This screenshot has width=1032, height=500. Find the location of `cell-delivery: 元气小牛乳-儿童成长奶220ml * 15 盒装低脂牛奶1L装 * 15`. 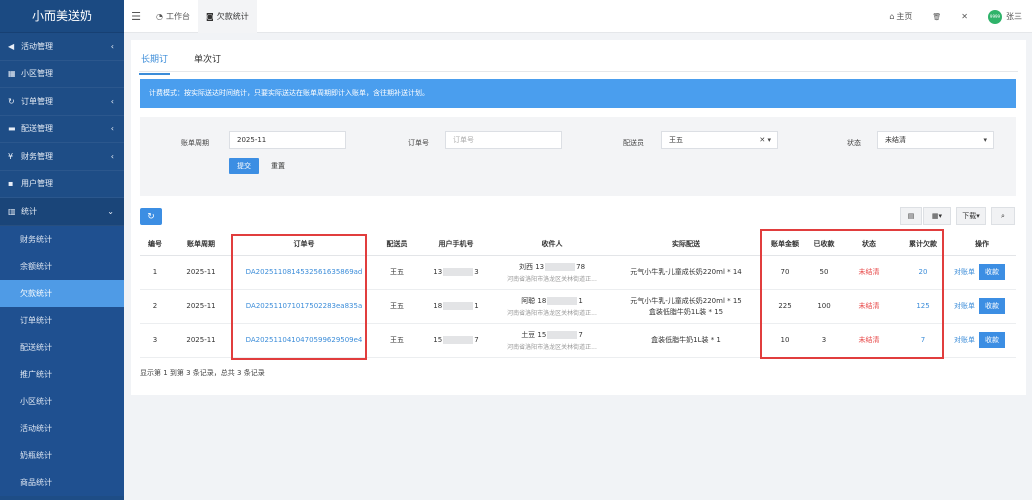

cell-delivery: 元气小牛乳-儿童成长奶220ml * 15 盒装低脂牛奶1L装 * 15 is located at coordinates (686, 306).